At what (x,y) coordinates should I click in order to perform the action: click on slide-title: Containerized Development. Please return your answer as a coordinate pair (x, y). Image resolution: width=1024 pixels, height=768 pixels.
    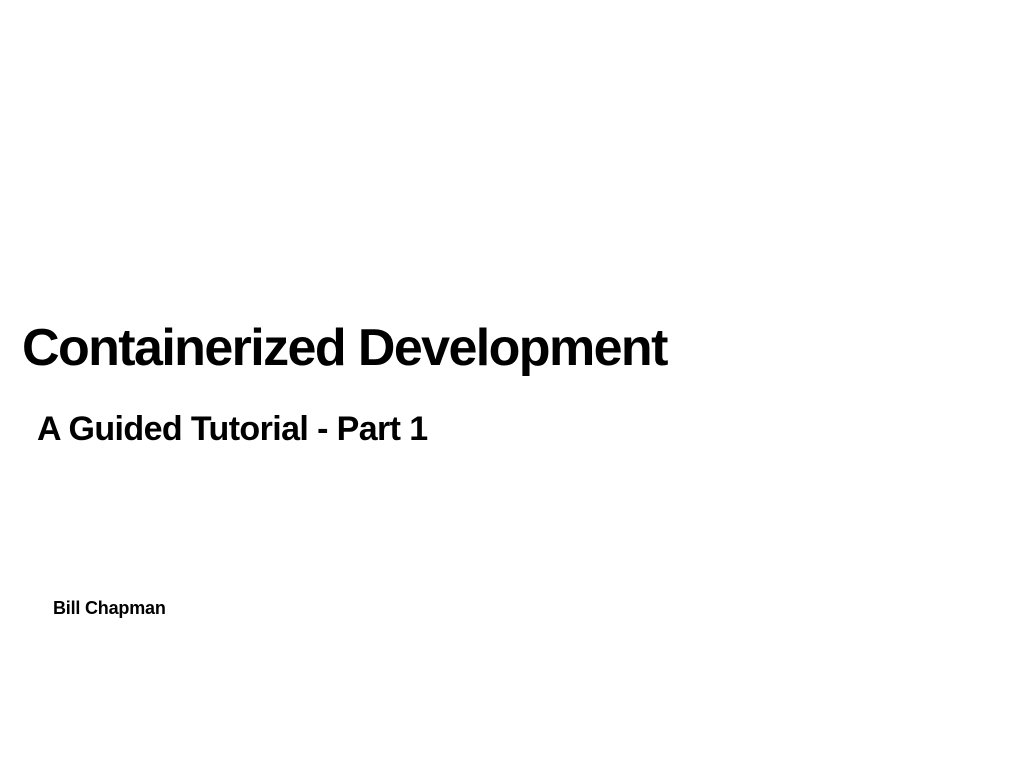
    Looking at the image, I should click on (345, 348).